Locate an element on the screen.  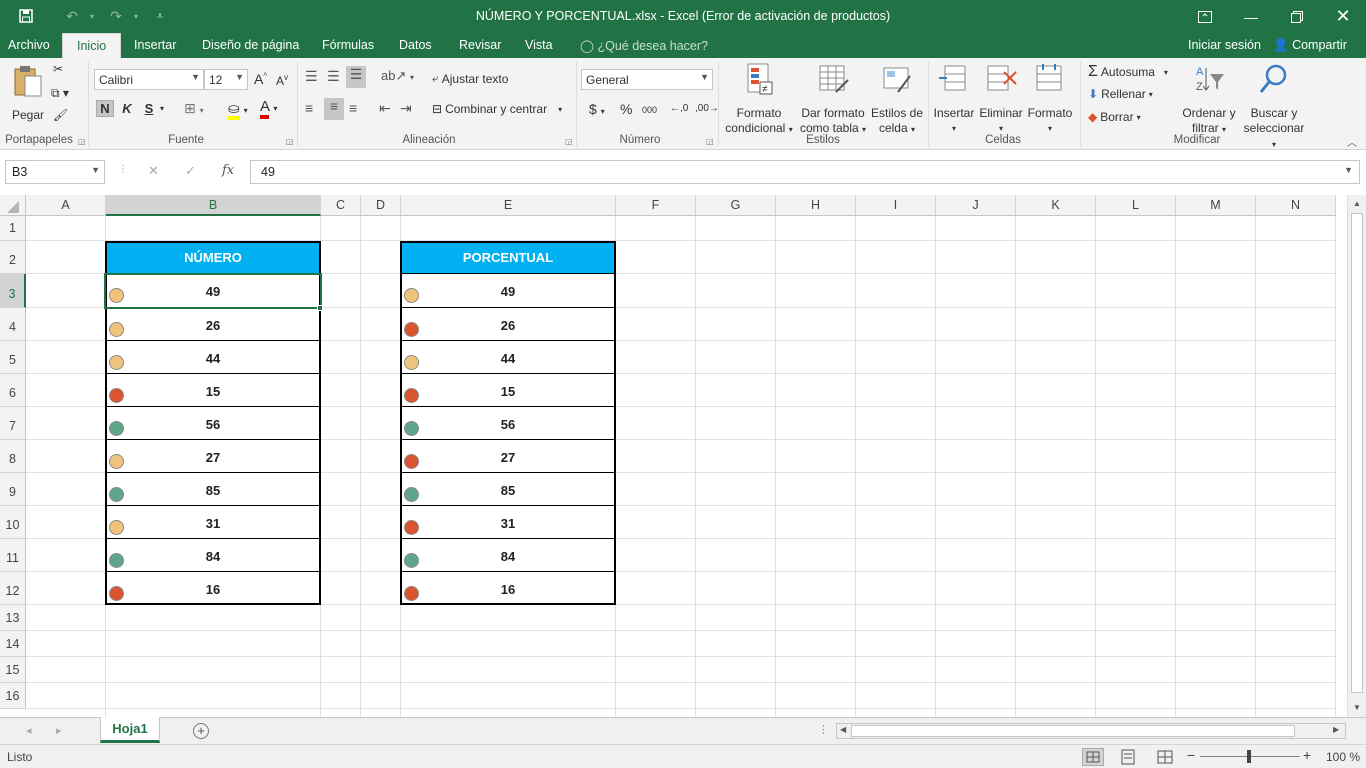
scroll-right-icon: ▶ is located at coordinates (1336, 729).